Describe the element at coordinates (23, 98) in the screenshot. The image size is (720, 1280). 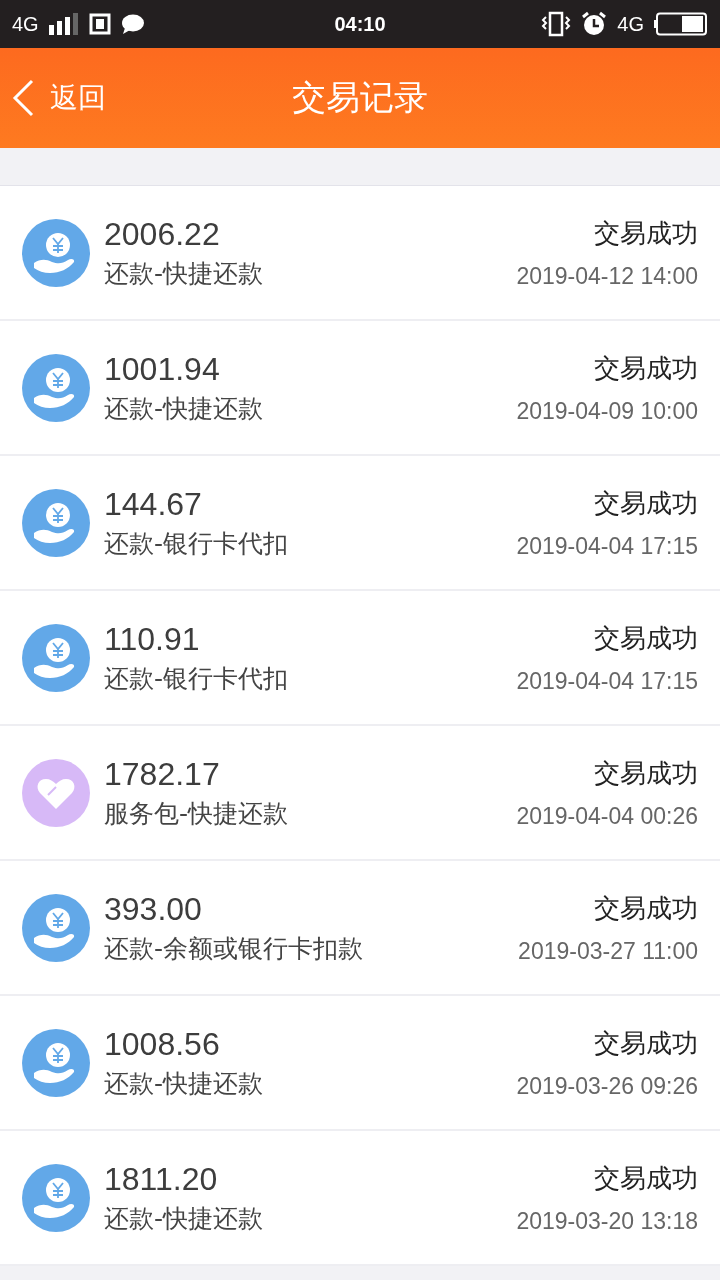
I see `back-chevron-icon` at that location.